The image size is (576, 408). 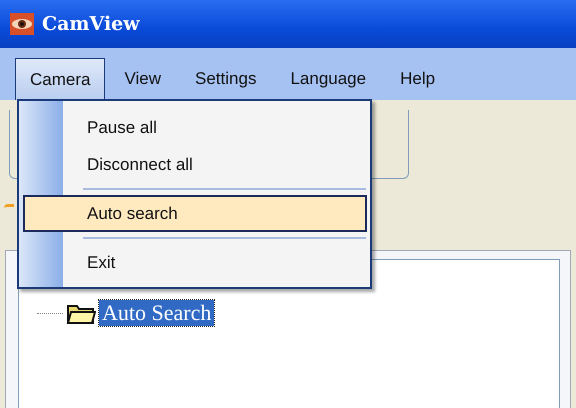 I want to click on menu-item: Language, so click(x=328, y=79).